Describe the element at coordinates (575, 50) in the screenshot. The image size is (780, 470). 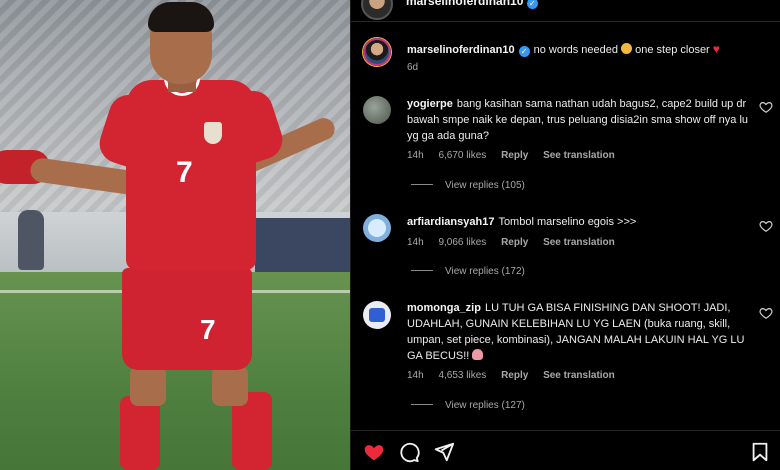
I see `caption-text: no words needed` at that location.